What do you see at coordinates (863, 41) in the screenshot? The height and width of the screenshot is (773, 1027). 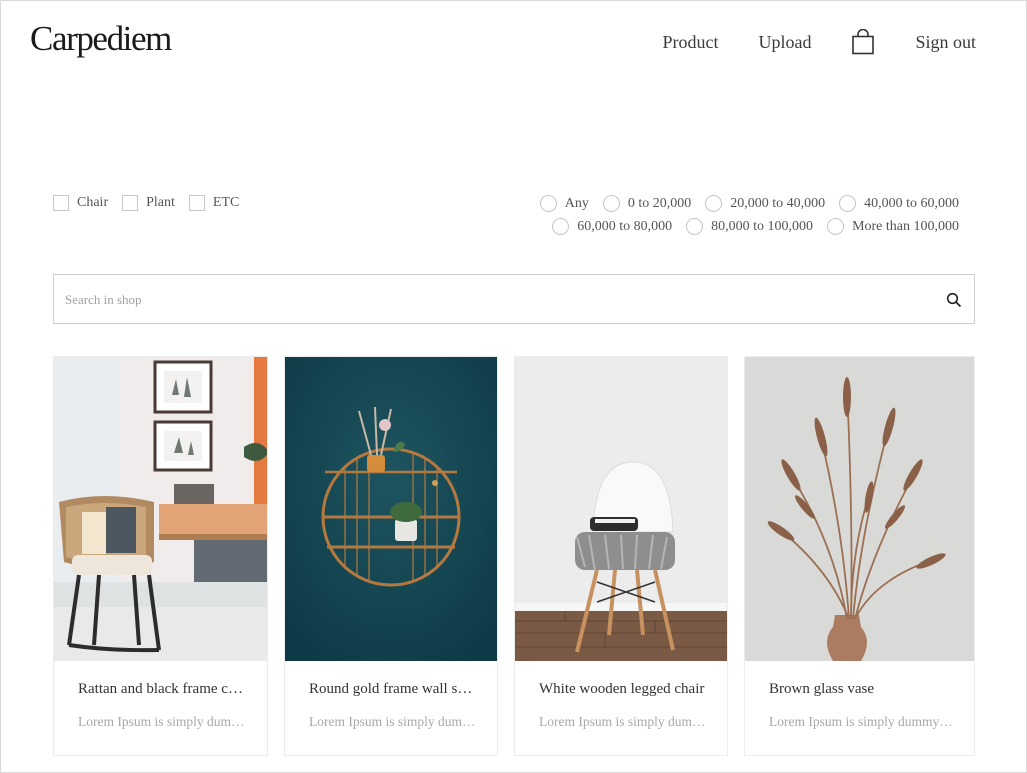 I see `shopping-bag-icon` at bounding box center [863, 41].